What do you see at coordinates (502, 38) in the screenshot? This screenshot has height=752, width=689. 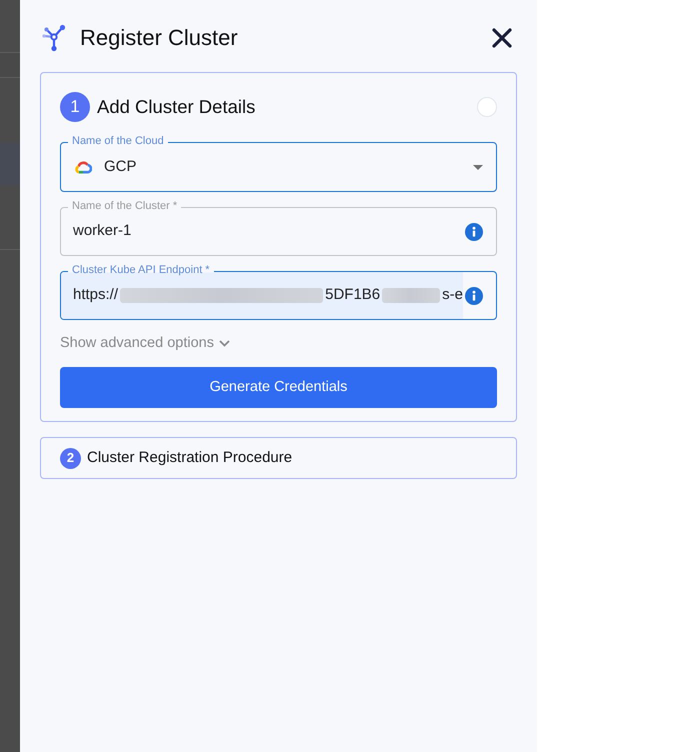 I see `close-icon` at bounding box center [502, 38].